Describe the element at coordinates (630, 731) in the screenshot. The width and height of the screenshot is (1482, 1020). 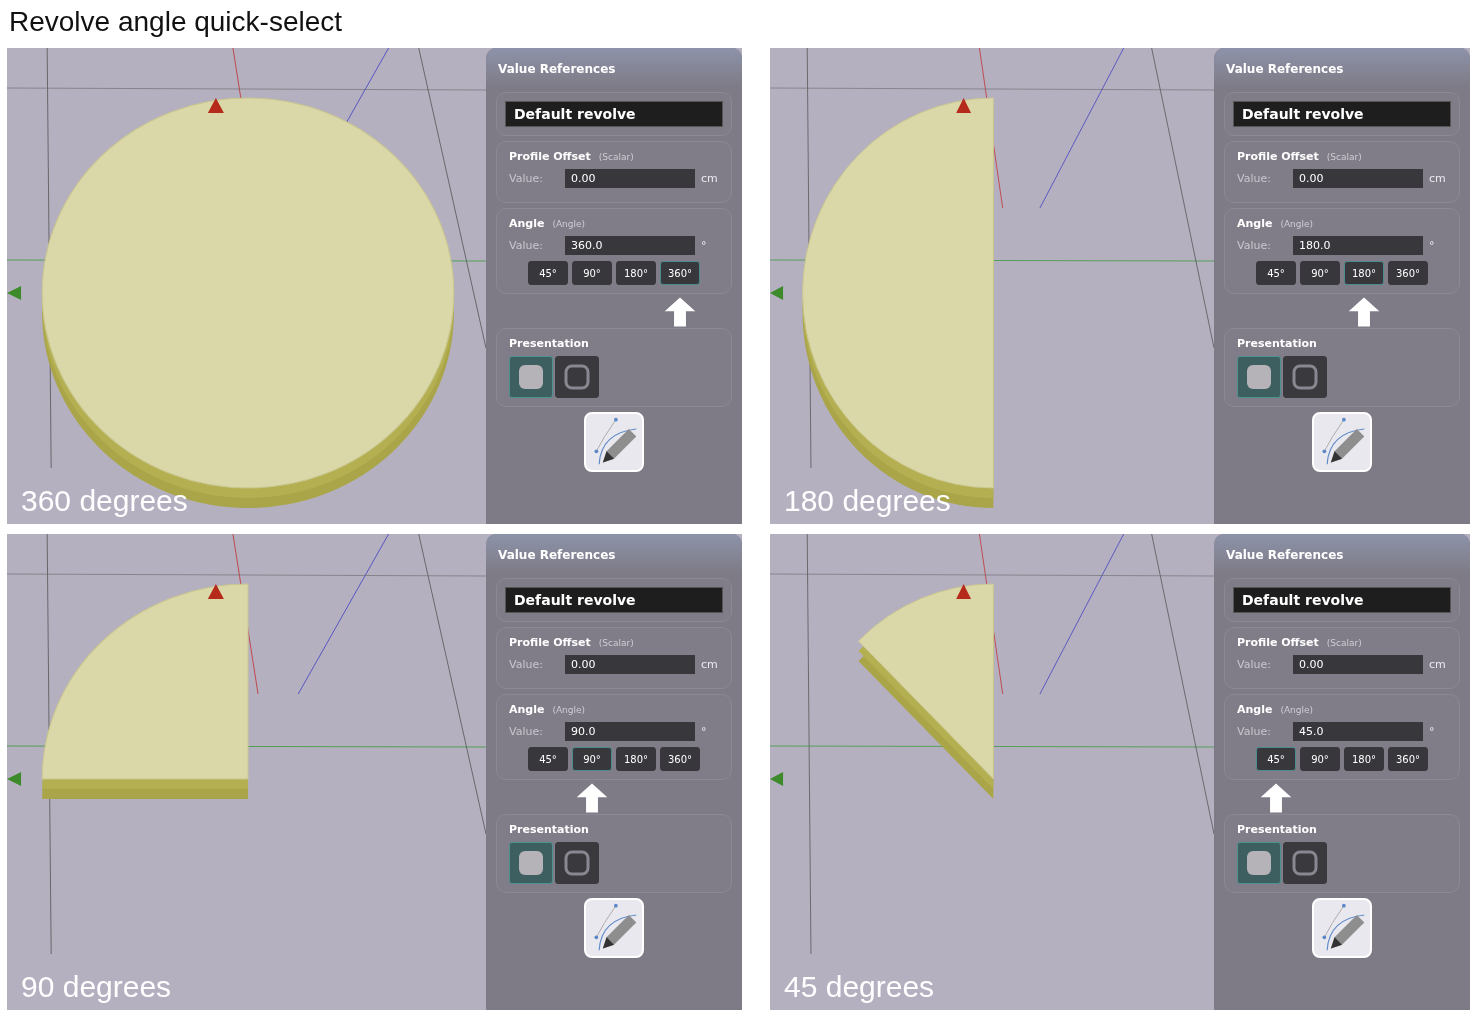
I see `value-field: 90.0` at that location.